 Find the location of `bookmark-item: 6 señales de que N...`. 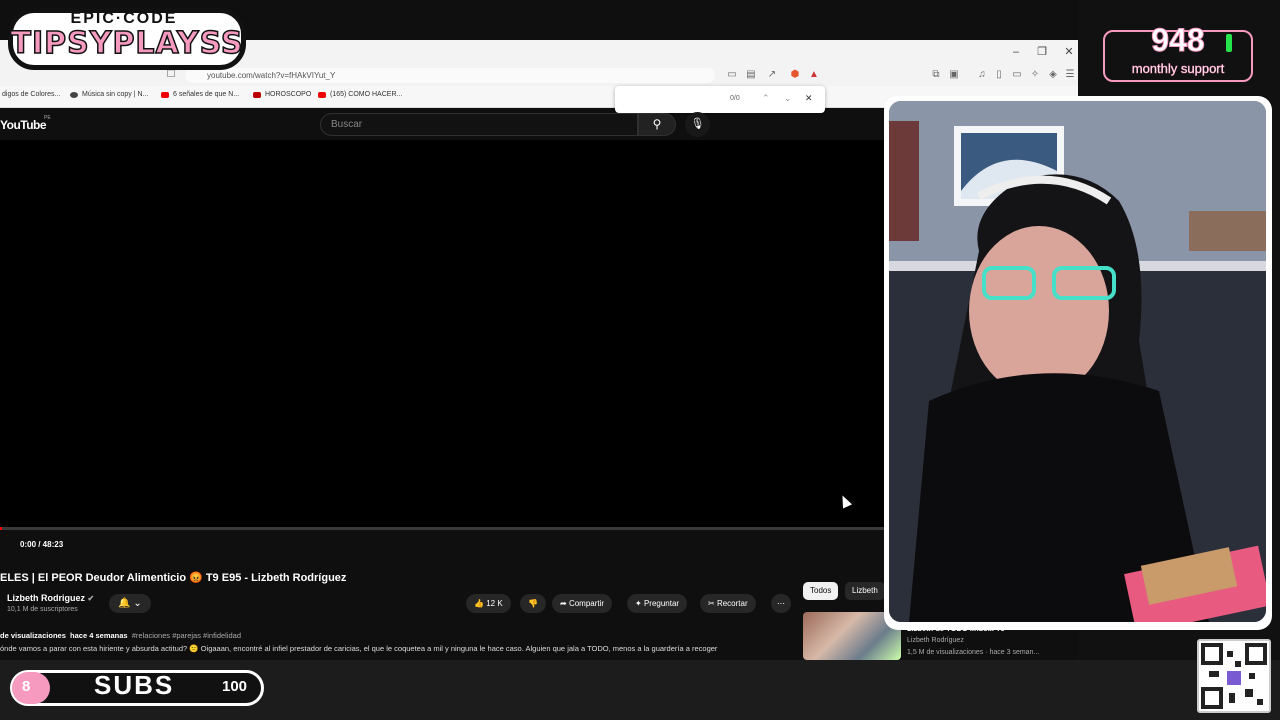

bookmark-item: 6 señales de que N... is located at coordinates (200, 94).